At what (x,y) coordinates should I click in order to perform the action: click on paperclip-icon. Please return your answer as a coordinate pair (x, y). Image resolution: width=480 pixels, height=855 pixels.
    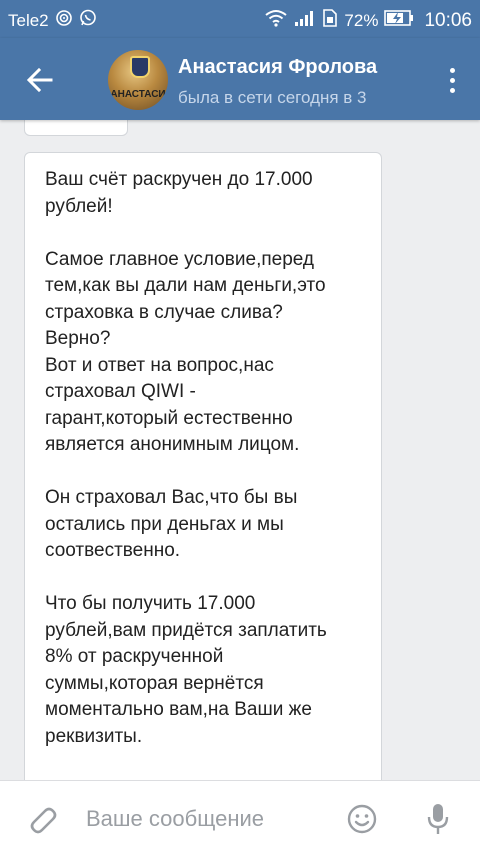
    Looking at the image, I should click on (43, 820).